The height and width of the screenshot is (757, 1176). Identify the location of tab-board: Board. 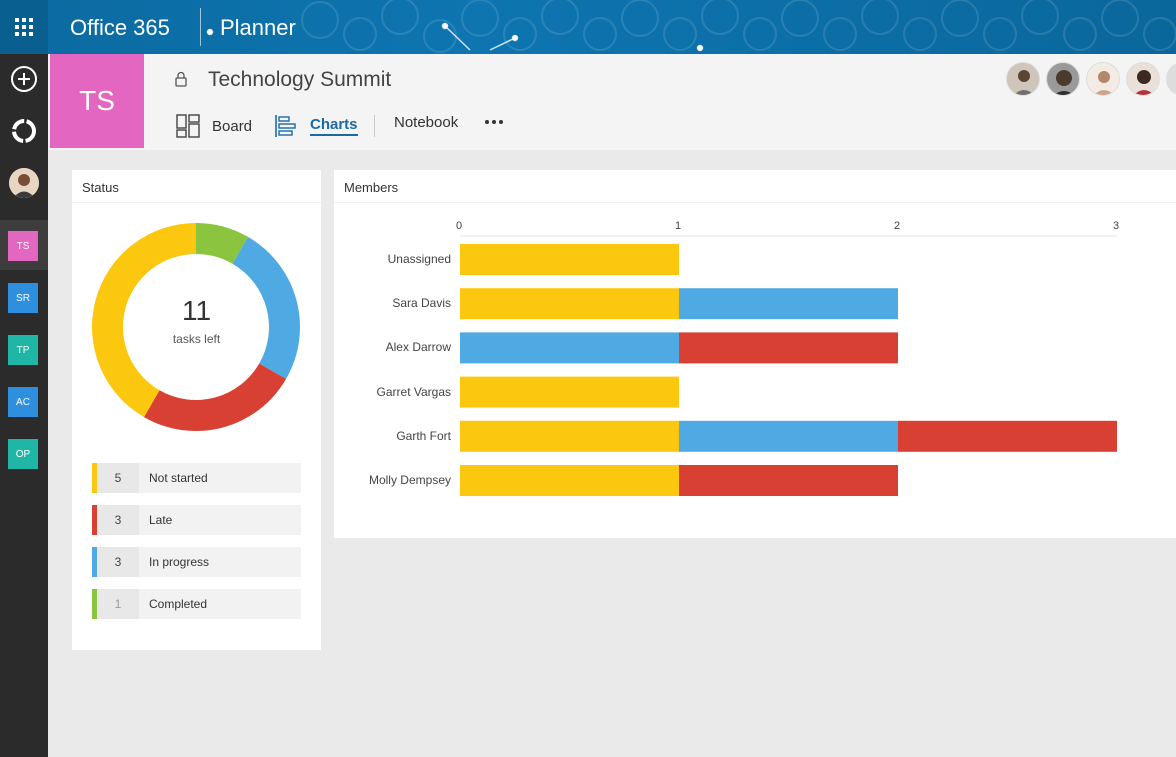
(214, 126).